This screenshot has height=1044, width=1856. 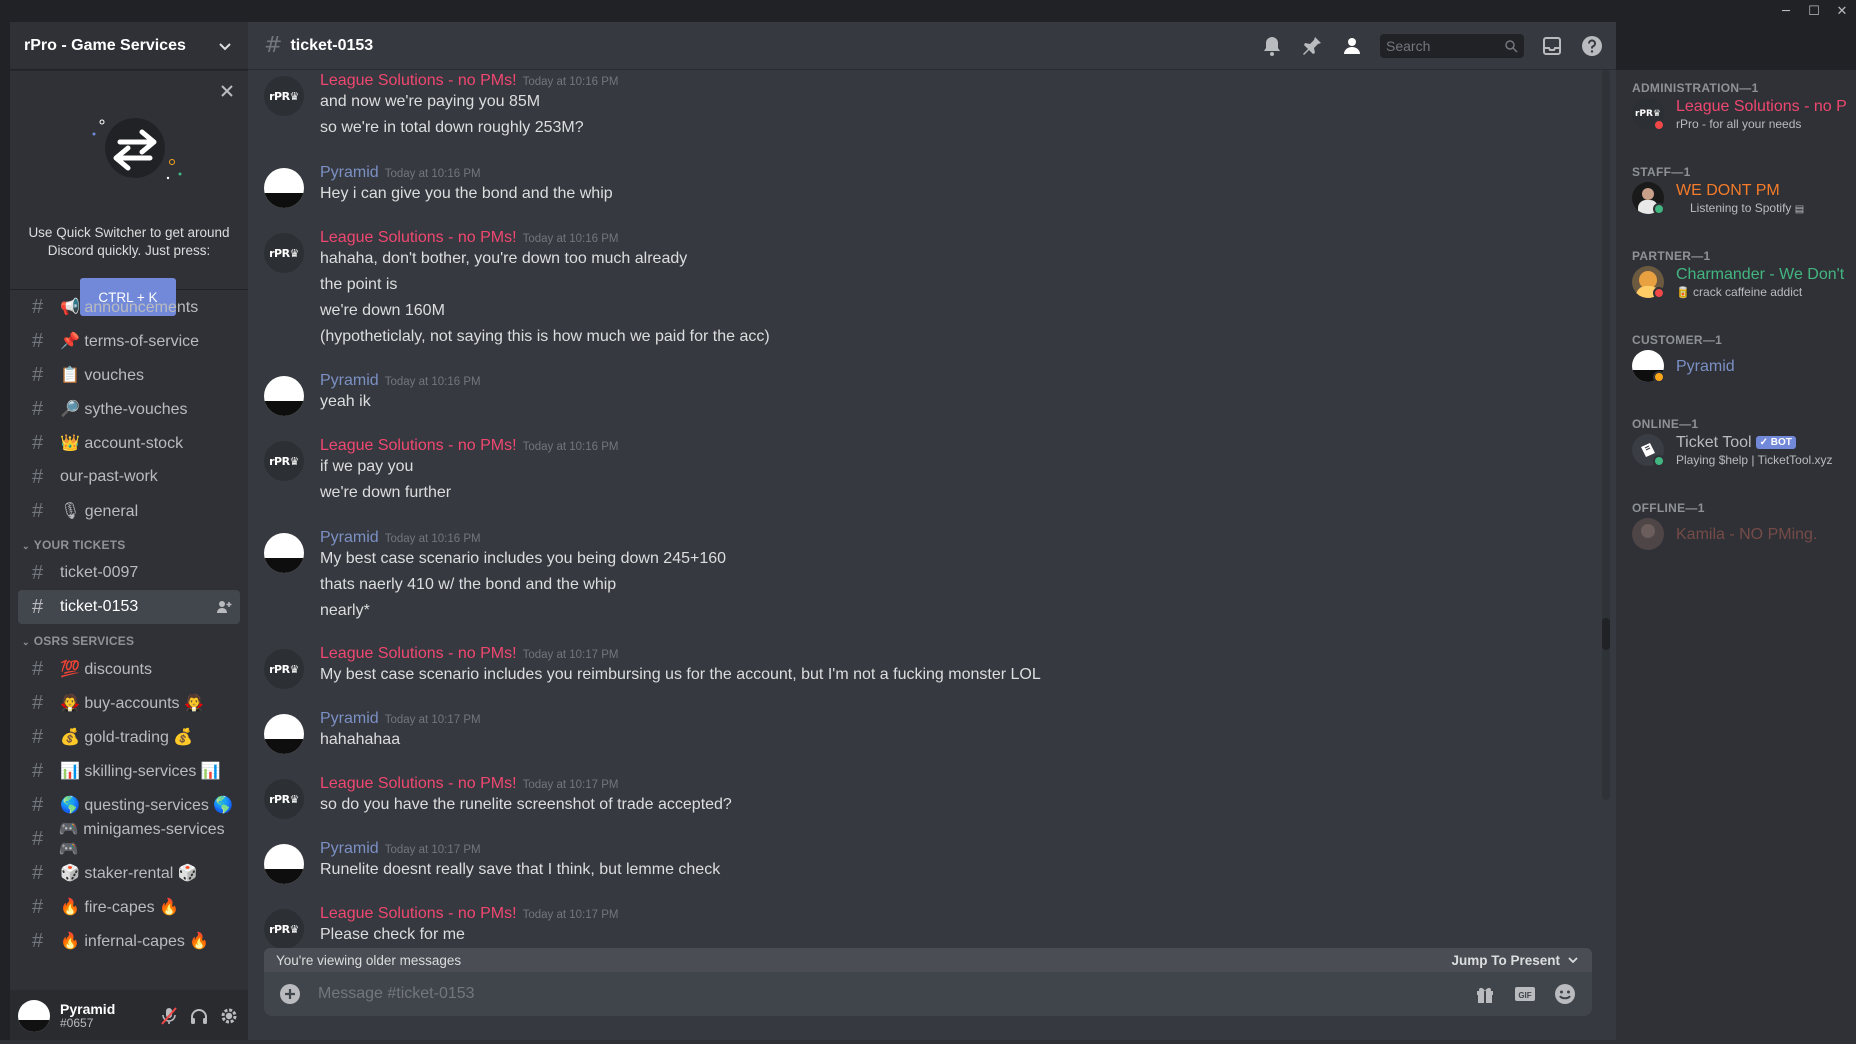 What do you see at coordinates (1272, 46) in the screenshot?
I see `bell-icon` at bounding box center [1272, 46].